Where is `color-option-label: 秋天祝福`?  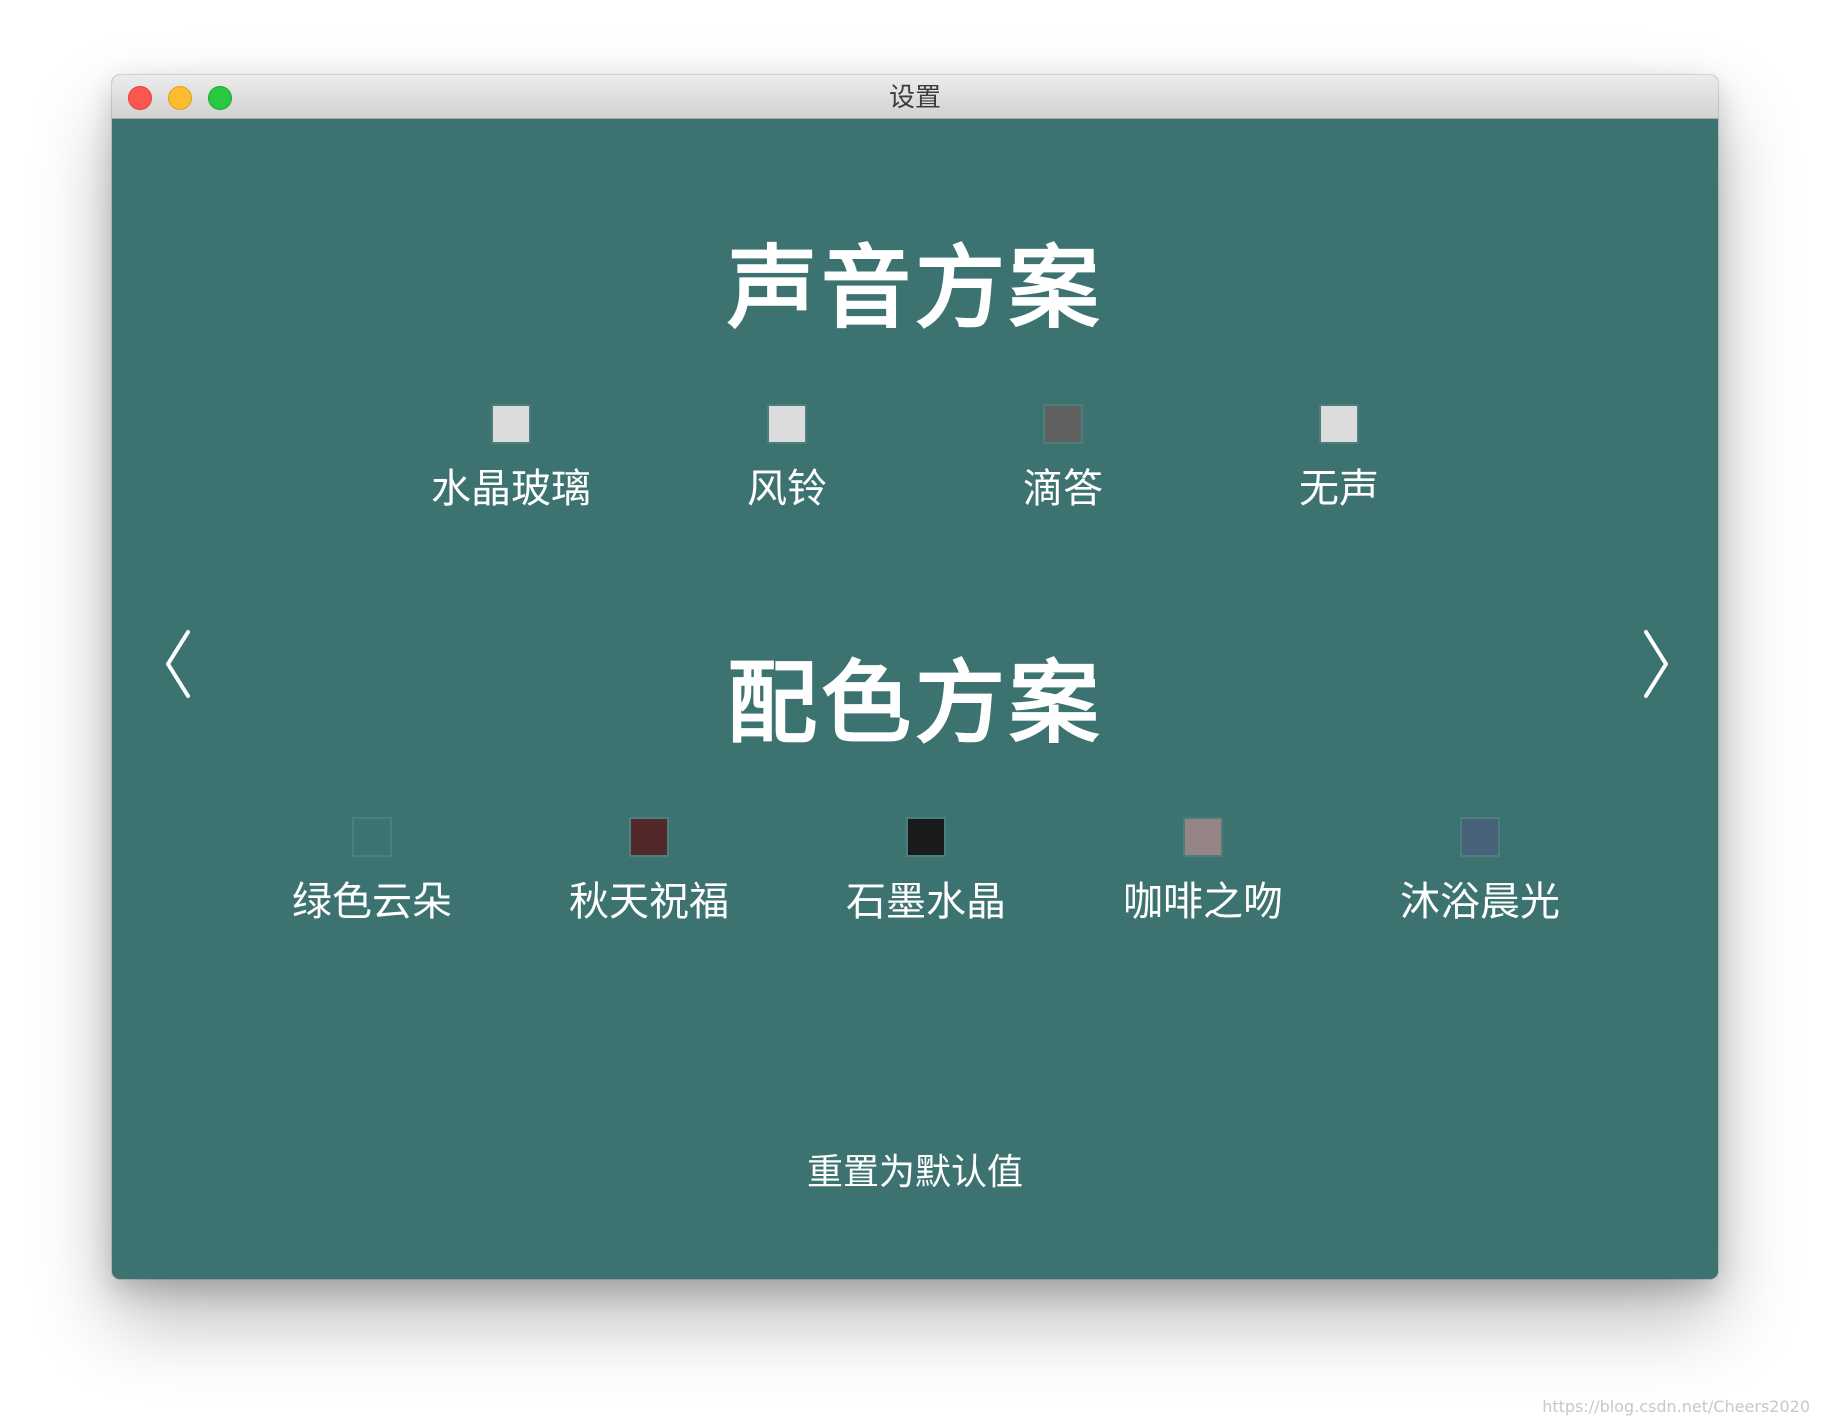 color-option-label: 秋天祝福 is located at coordinates (649, 902).